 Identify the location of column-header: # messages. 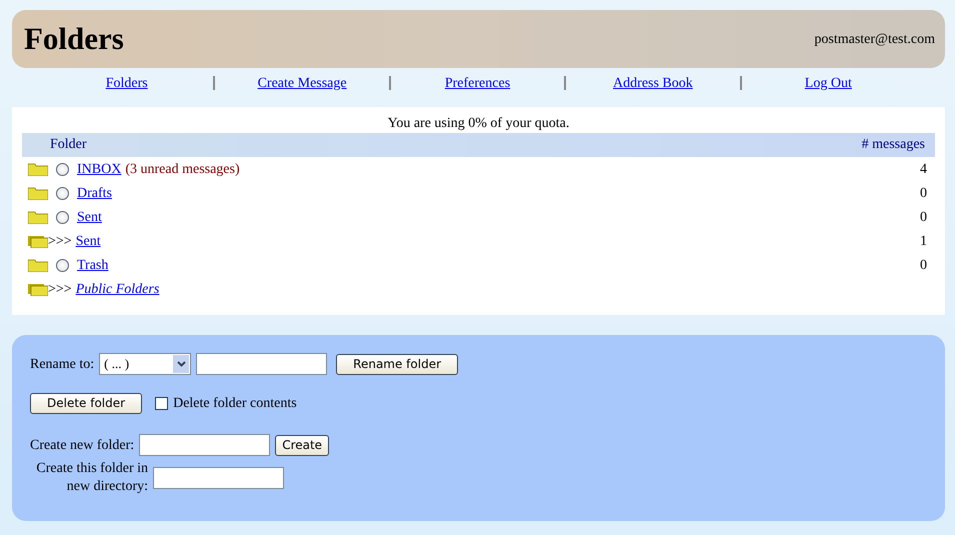
(893, 145).